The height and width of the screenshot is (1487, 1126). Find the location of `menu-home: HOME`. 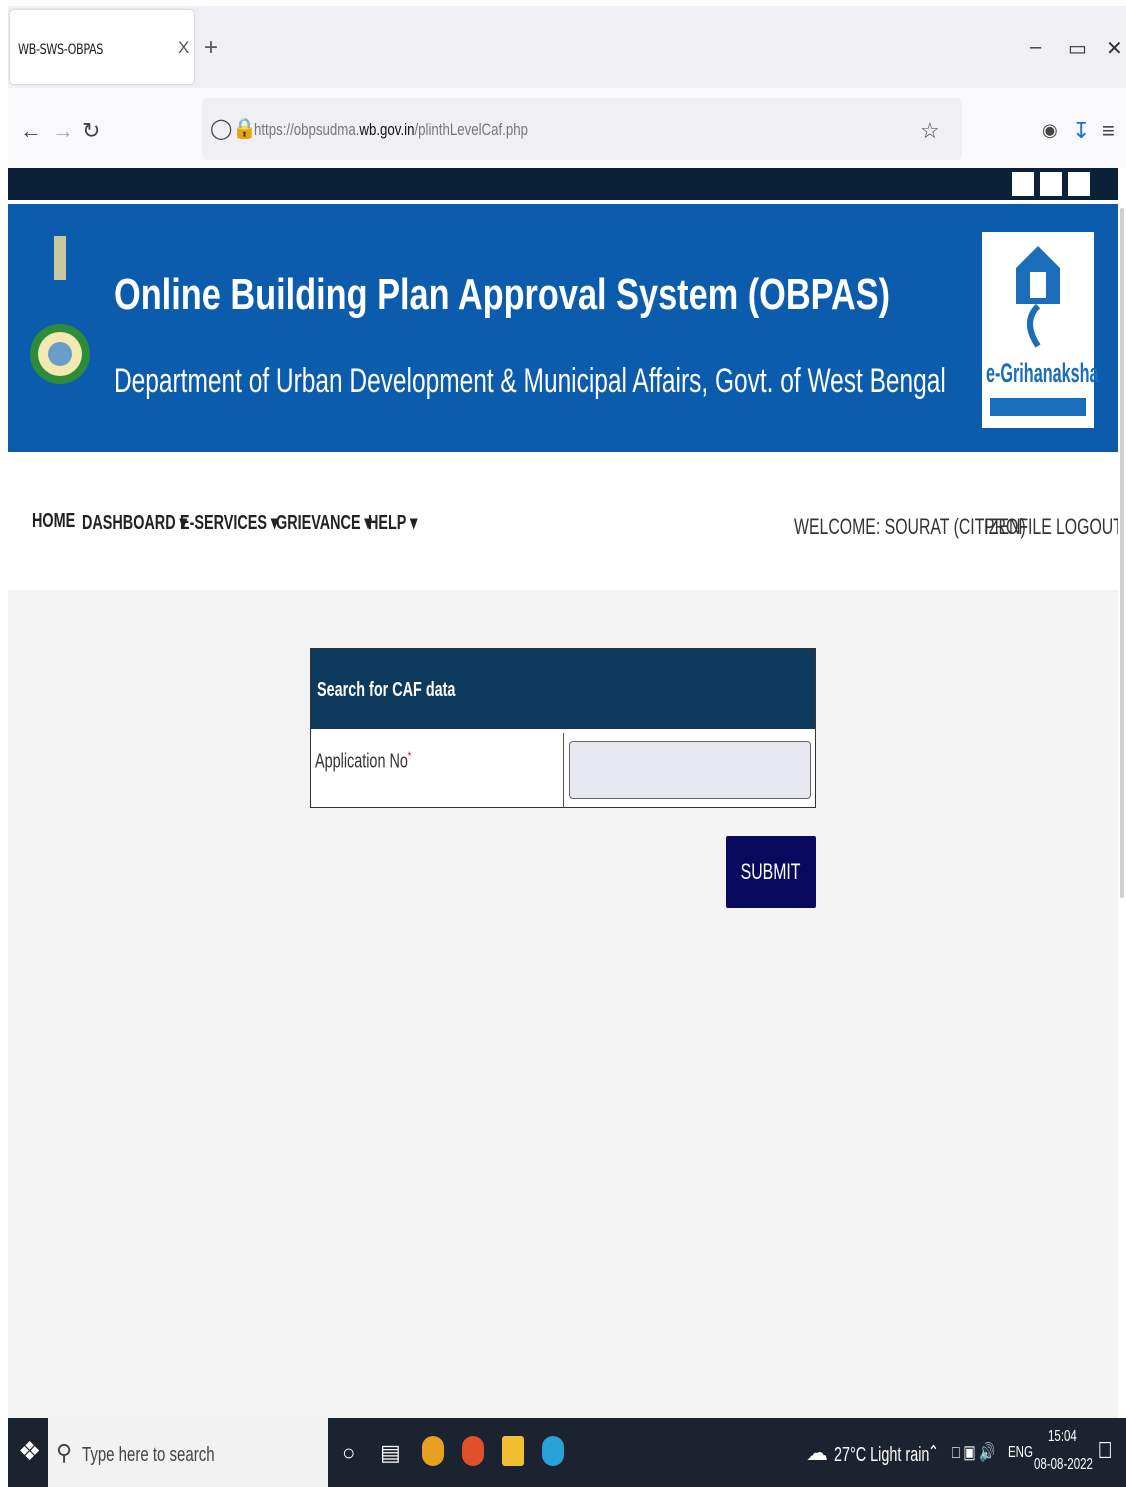

menu-home: HOME is located at coordinates (53, 521).